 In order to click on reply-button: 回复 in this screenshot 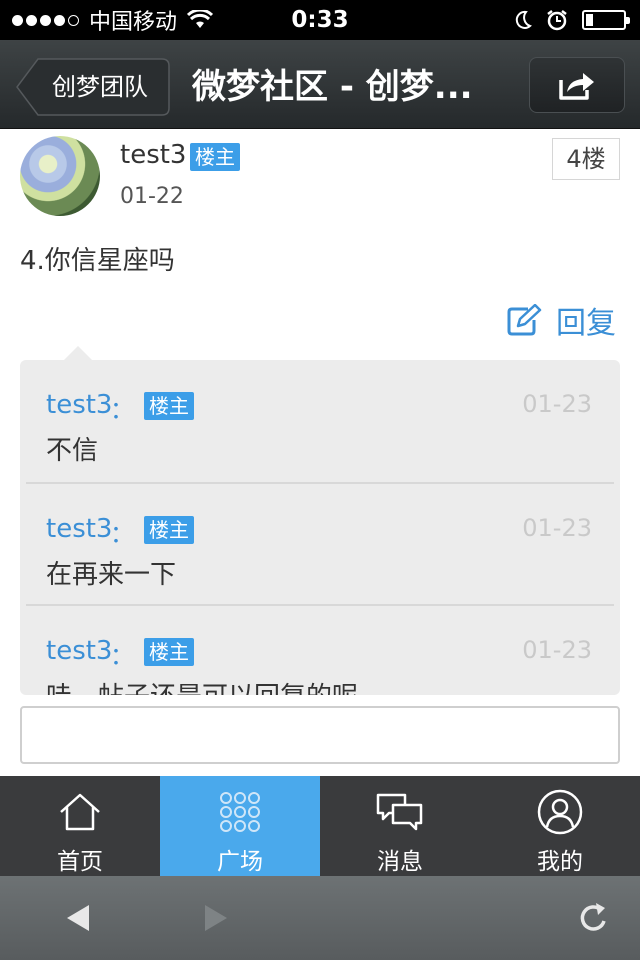, I will do `click(561, 320)`.